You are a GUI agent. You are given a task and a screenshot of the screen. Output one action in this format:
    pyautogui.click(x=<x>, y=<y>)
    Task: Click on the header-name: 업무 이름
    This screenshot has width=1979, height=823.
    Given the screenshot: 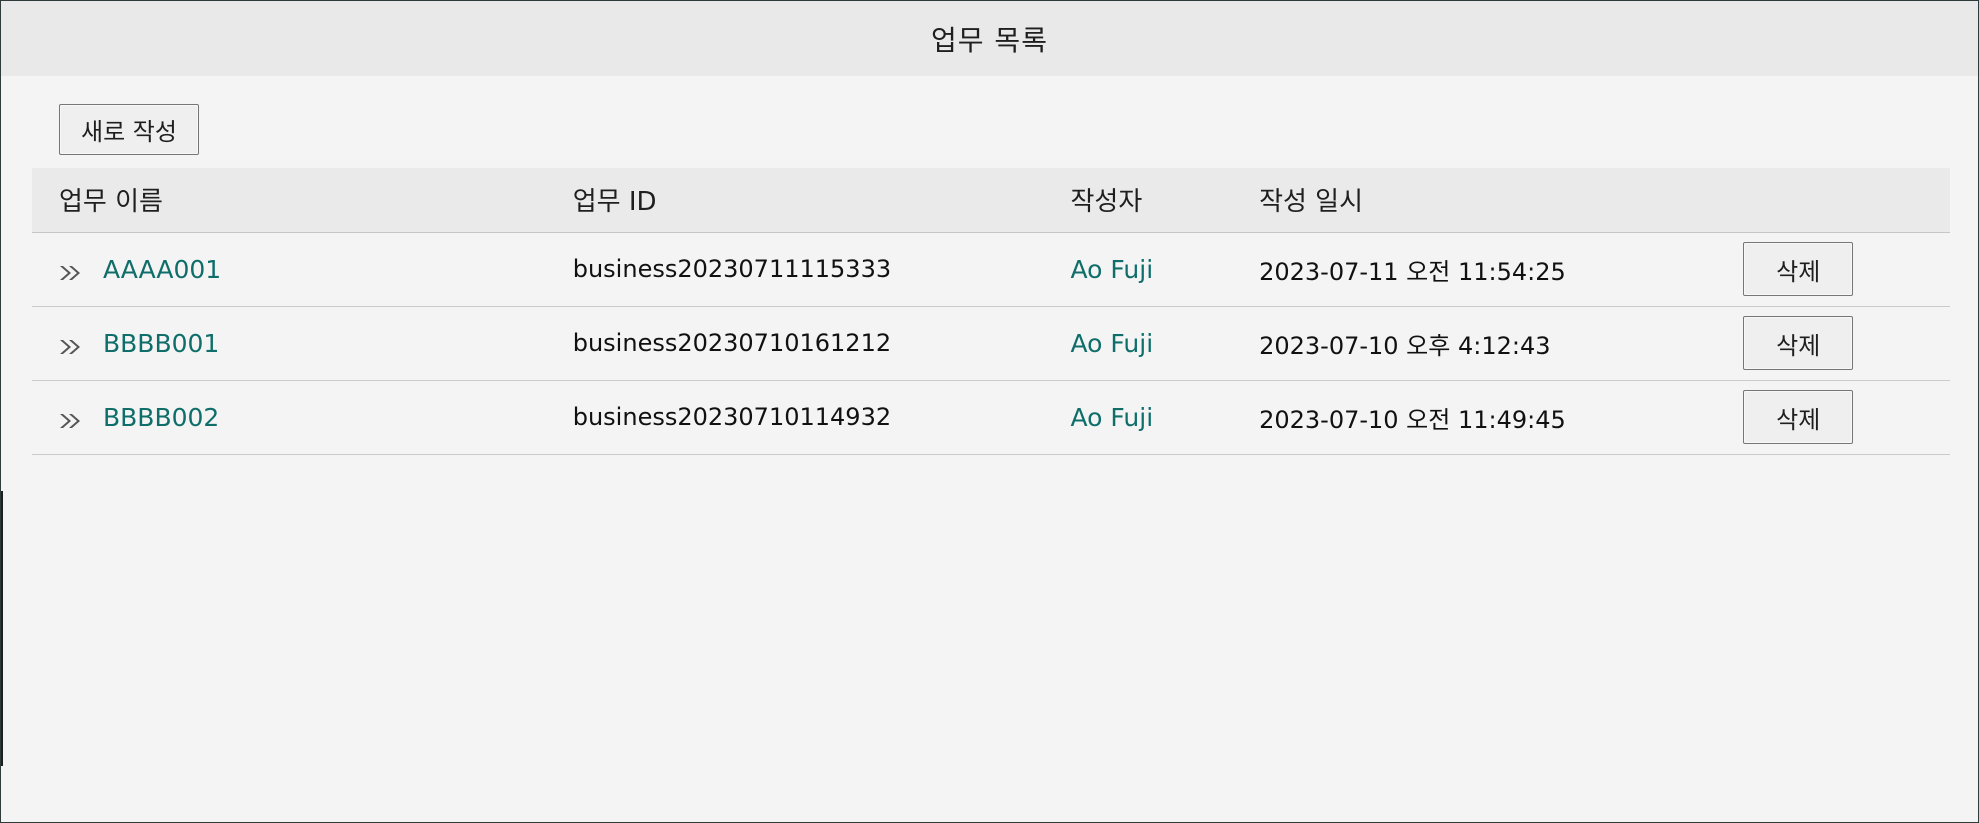 What is the action you would take?
    pyautogui.click(x=111, y=202)
    